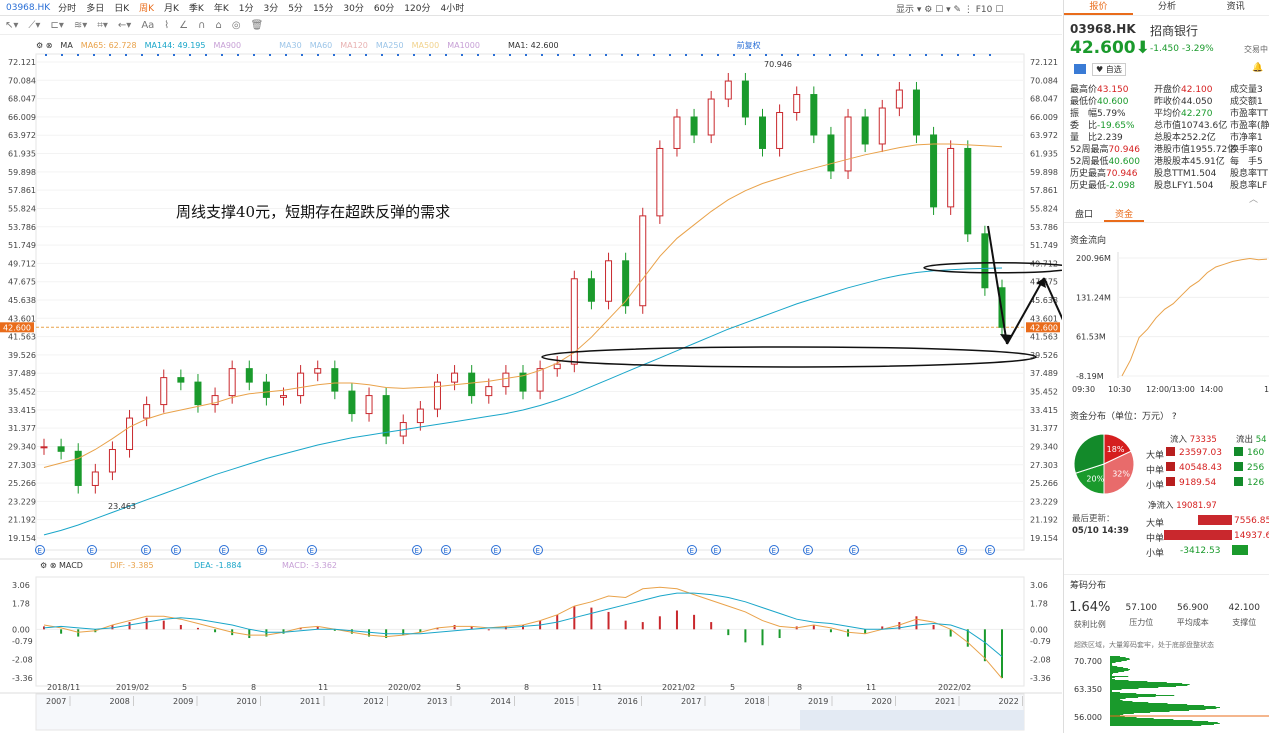 The width and height of the screenshot is (1269, 733). I want to click on y-tick-left: 21.192, so click(22, 520).